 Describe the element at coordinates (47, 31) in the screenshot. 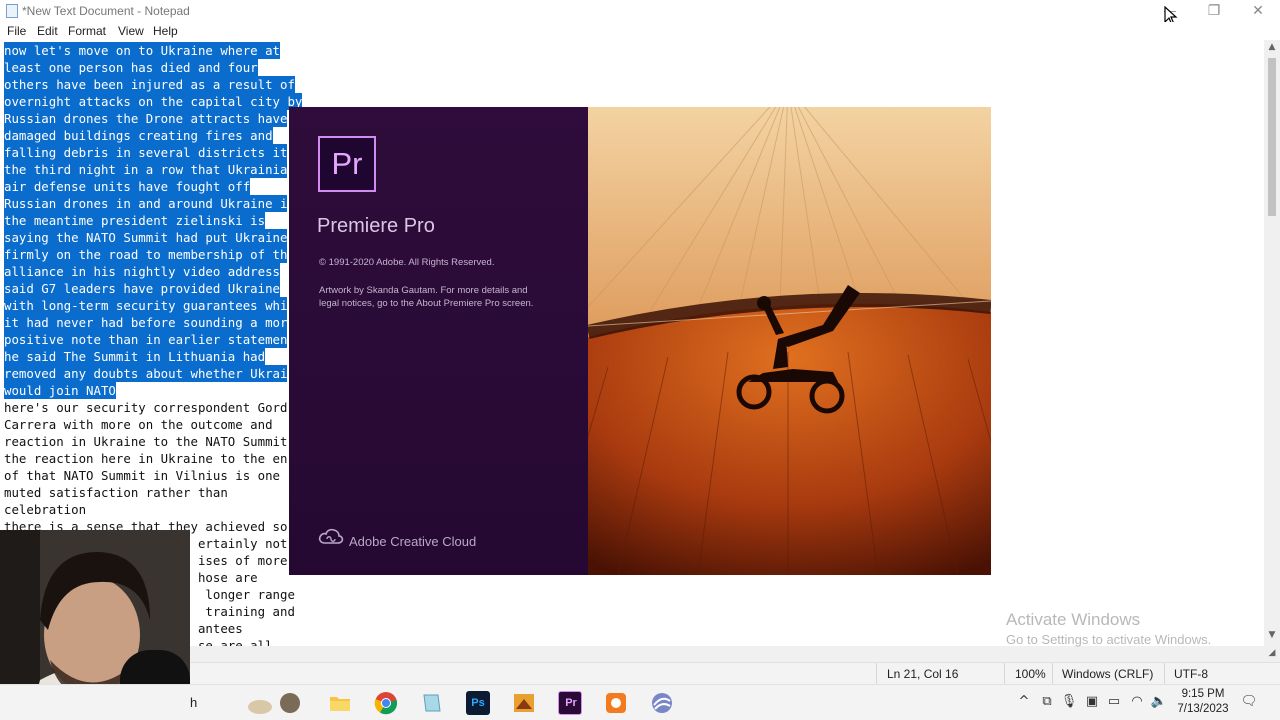

I see `menu-edit: Edit` at that location.